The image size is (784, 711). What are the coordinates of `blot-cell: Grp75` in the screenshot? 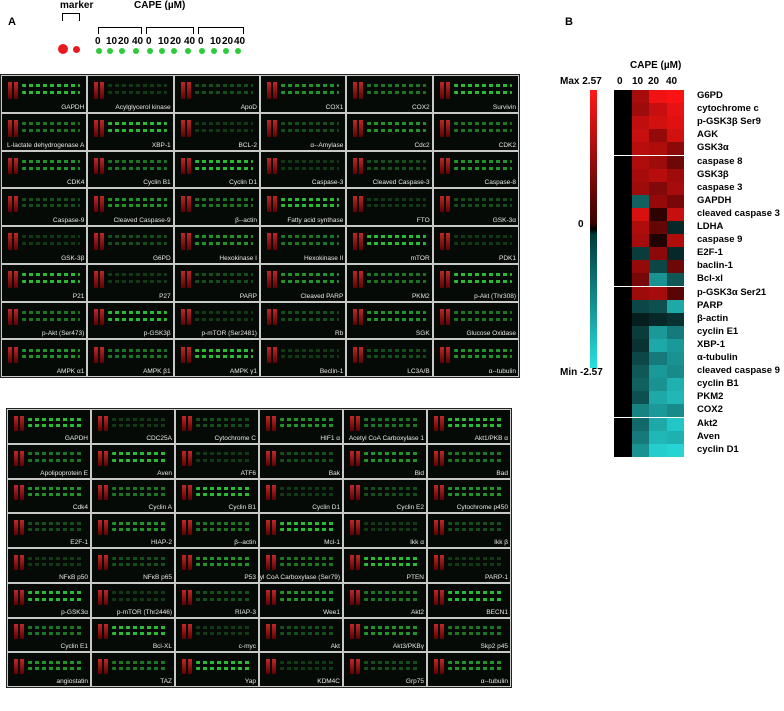 It's located at (385, 669).